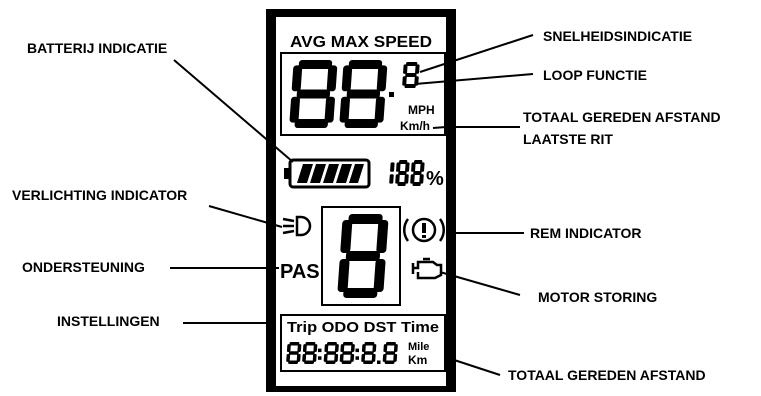 This screenshot has width=761, height=396. Describe the element at coordinates (108, 321) in the screenshot. I see `label-instellingen: INSTELLINGEN` at that location.